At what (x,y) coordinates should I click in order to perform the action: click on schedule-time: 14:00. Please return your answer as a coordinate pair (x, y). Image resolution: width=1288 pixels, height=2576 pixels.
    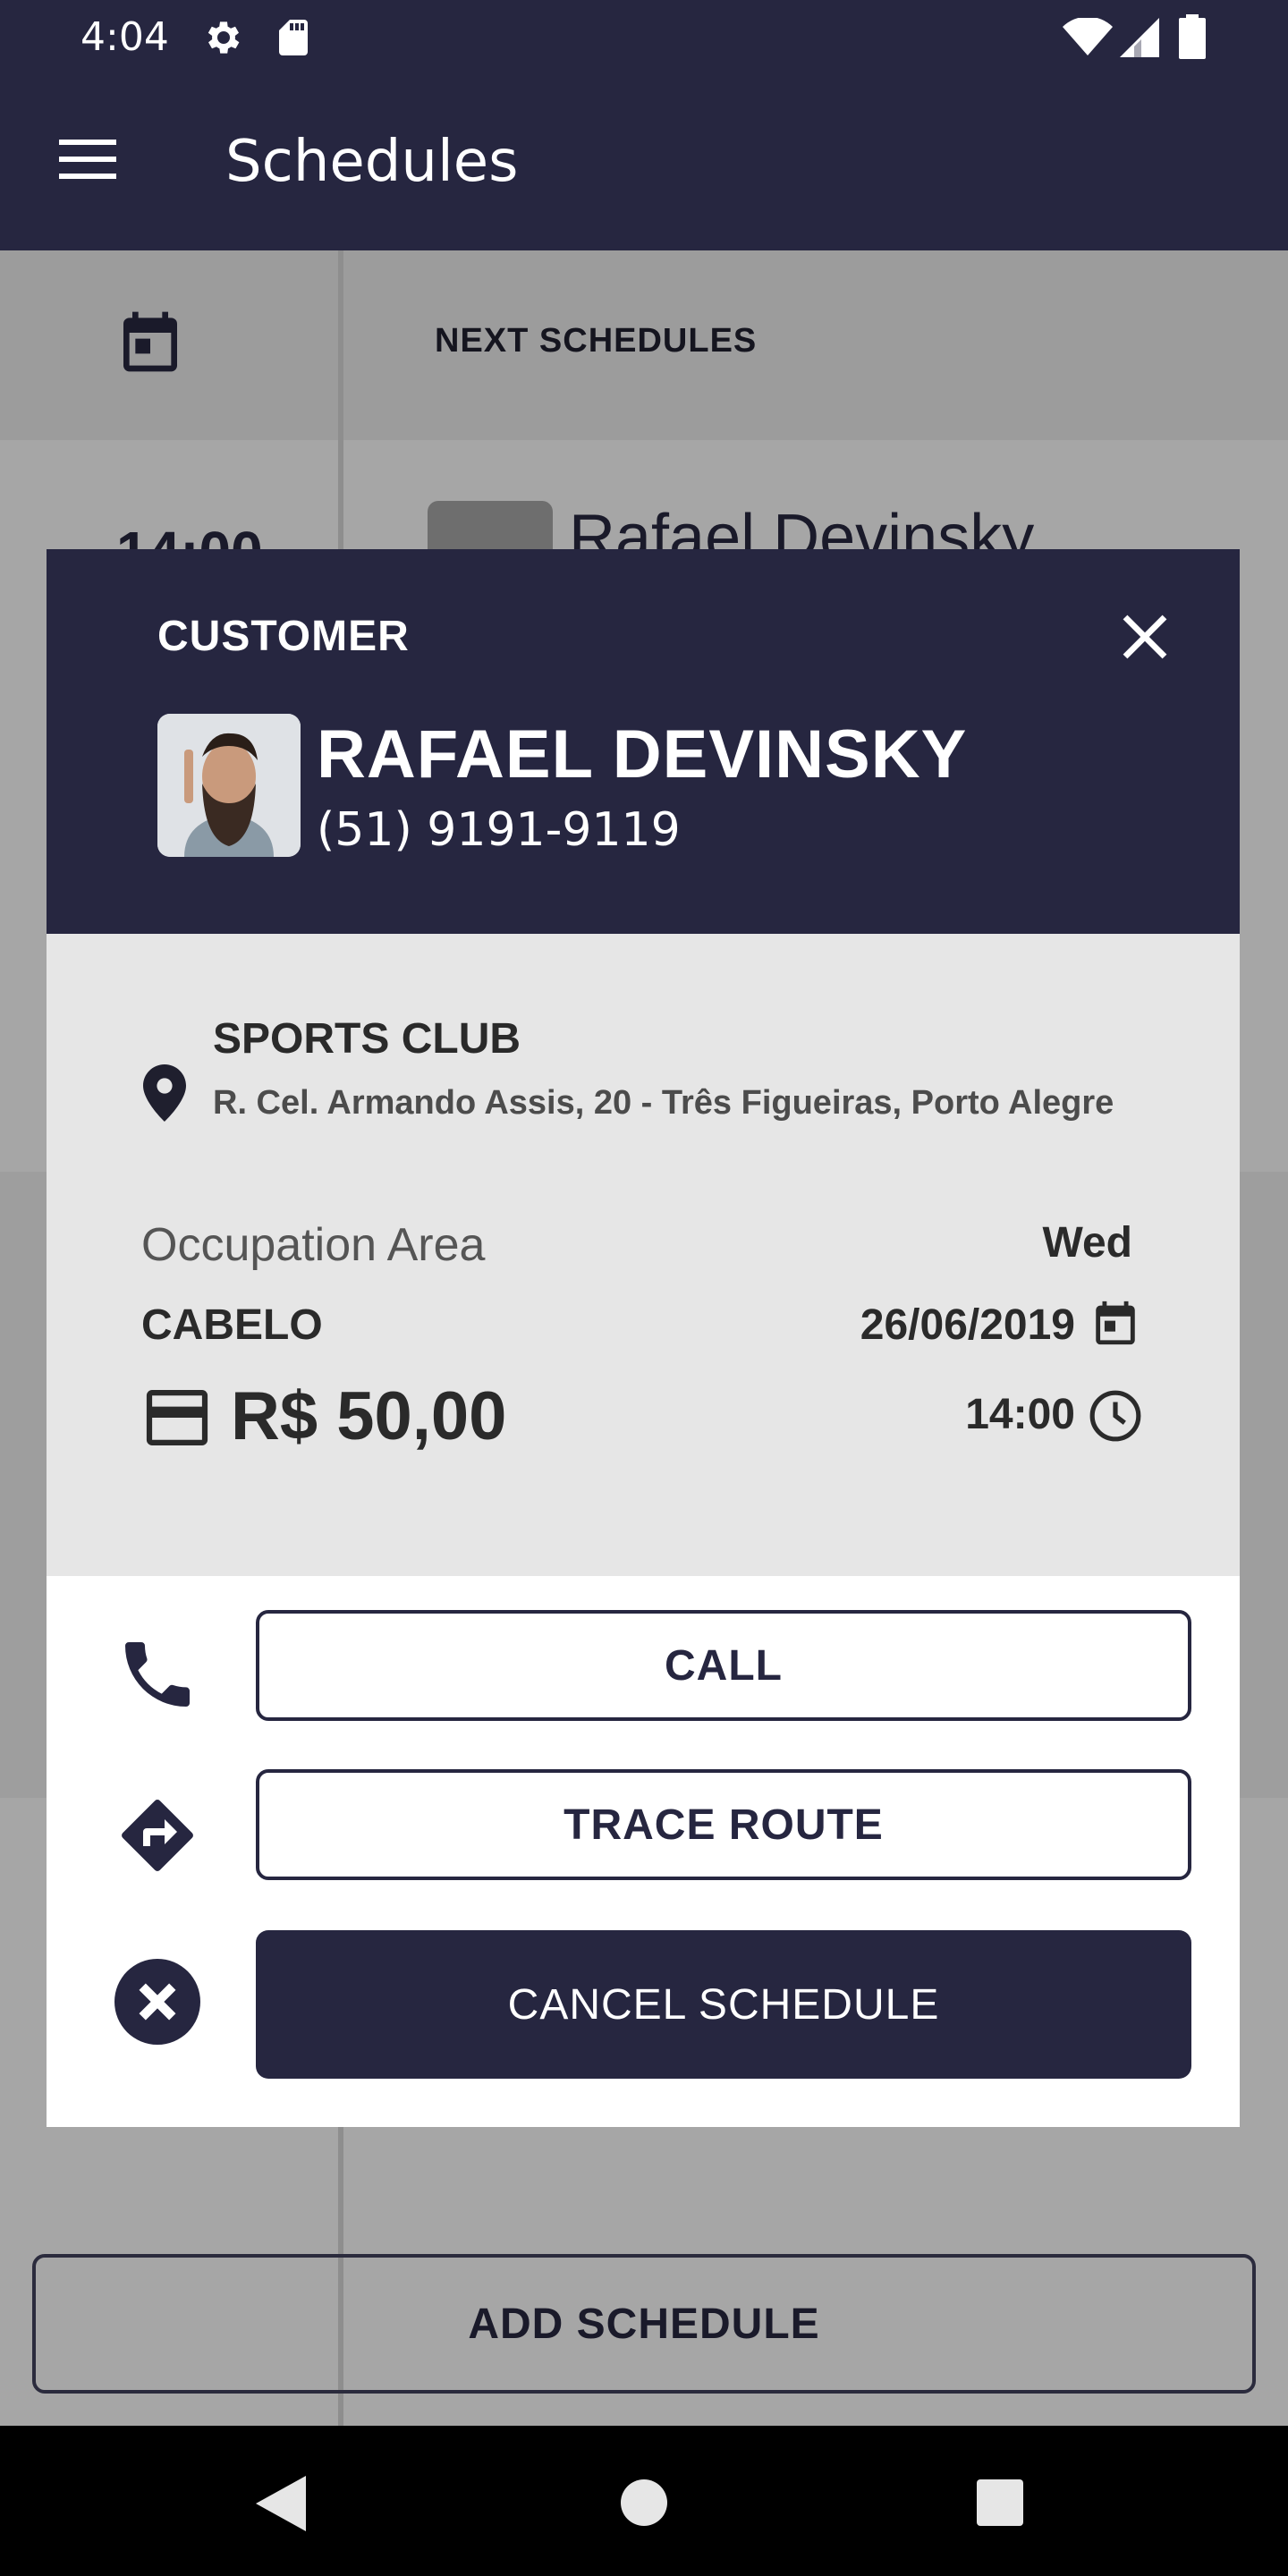
    Looking at the image, I should click on (1020, 1414).